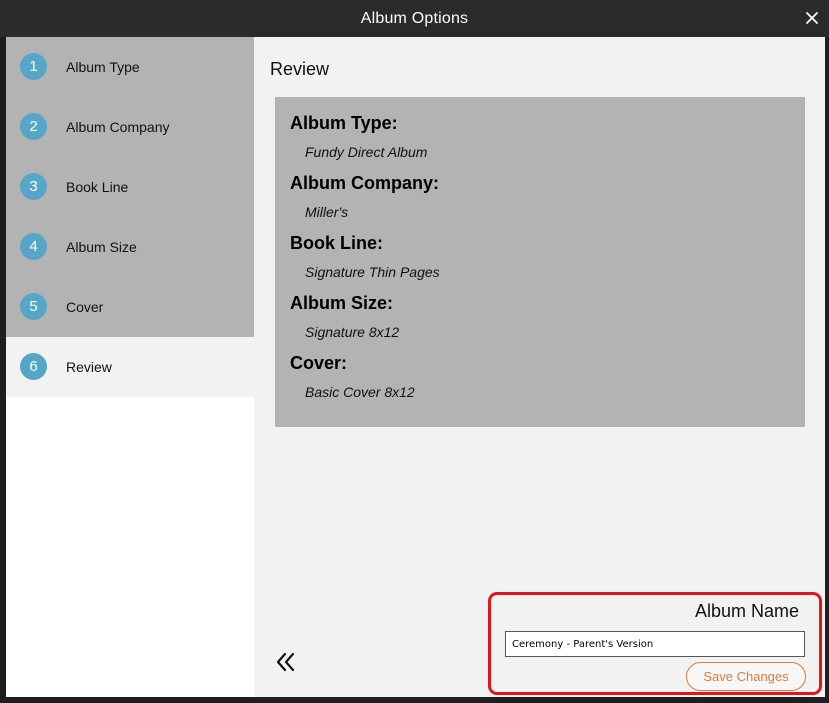 Image resolution: width=829 pixels, height=703 pixels. What do you see at coordinates (352, 332) in the screenshot?
I see `review-value: Signature 8x12` at bounding box center [352, 332].